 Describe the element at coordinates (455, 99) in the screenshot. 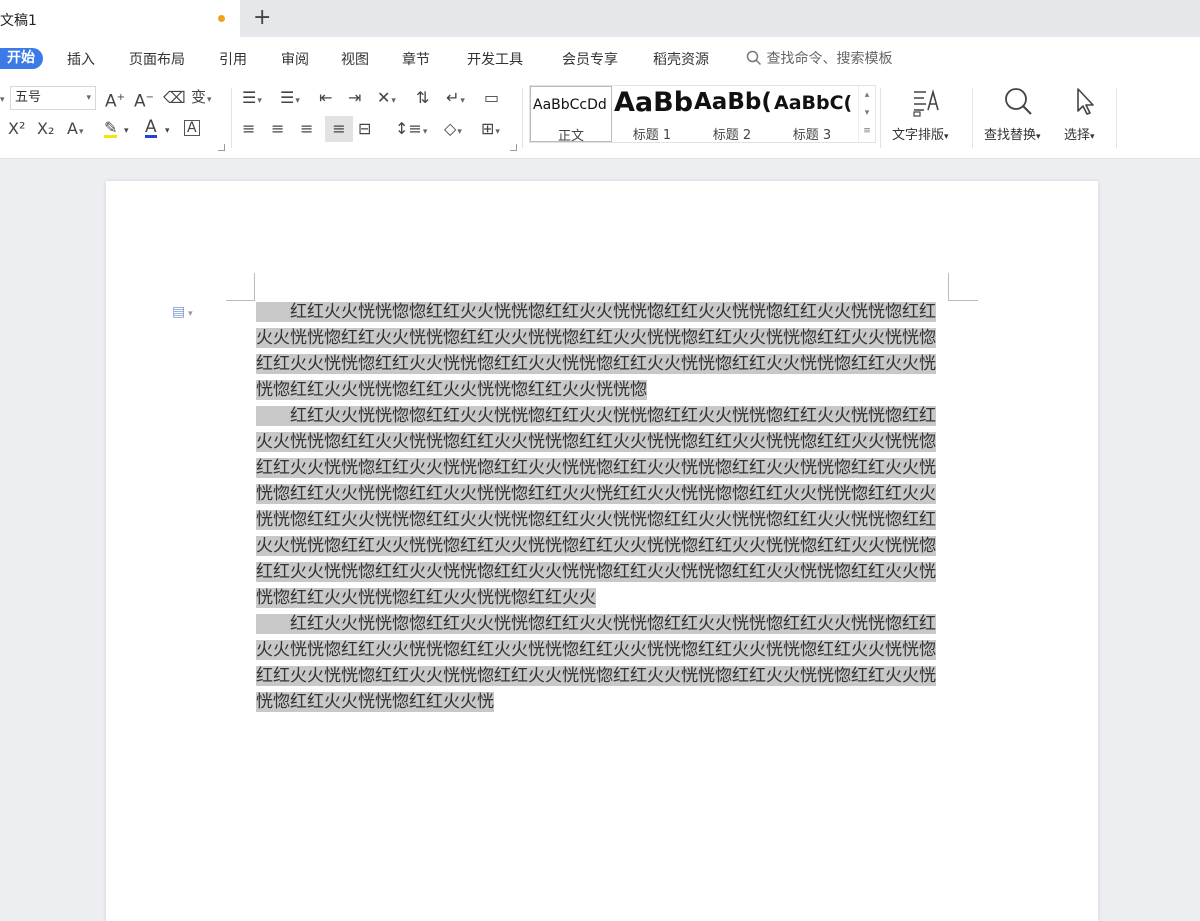

I see `line-break-icon: ↵▾` at that location.